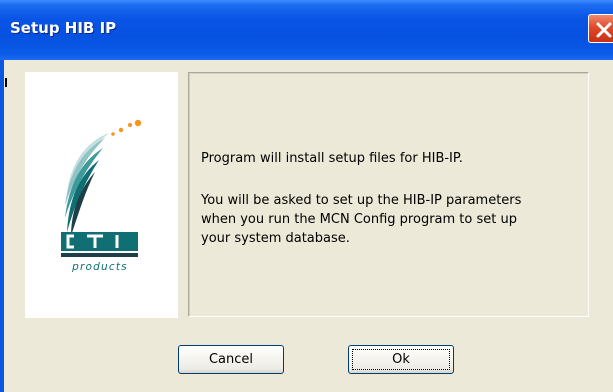 The height and width of the screenshot is (392, 613). I want to click on ok-button: Ok, so click(401, 359).